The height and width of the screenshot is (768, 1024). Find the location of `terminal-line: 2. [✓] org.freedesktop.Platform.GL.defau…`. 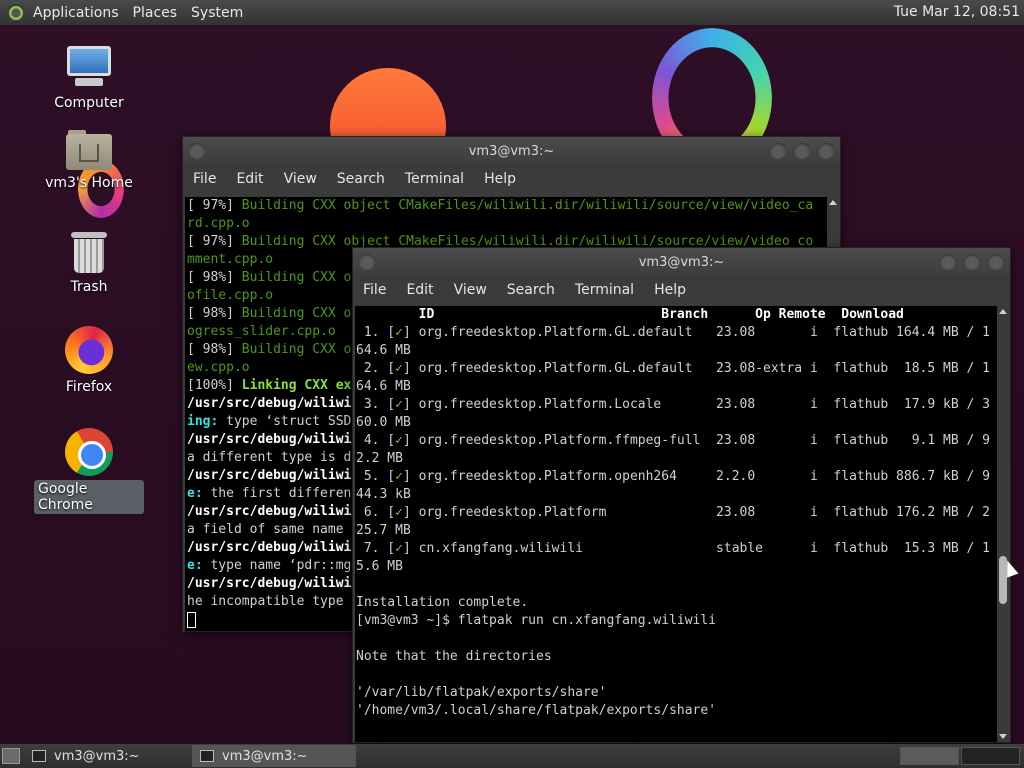

terminal-line: 2. [✓] org.freedesktop.Platform.GL.defau… is located at coordinates (673, 368).